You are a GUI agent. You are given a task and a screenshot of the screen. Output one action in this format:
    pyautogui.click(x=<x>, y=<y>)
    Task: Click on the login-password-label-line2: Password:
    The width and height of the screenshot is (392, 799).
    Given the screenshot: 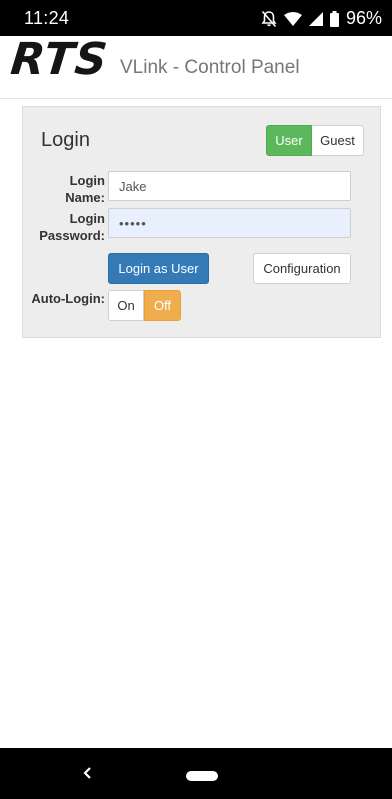 What is the action you would take?
    pyautogui.click(x=72, y=235)
    